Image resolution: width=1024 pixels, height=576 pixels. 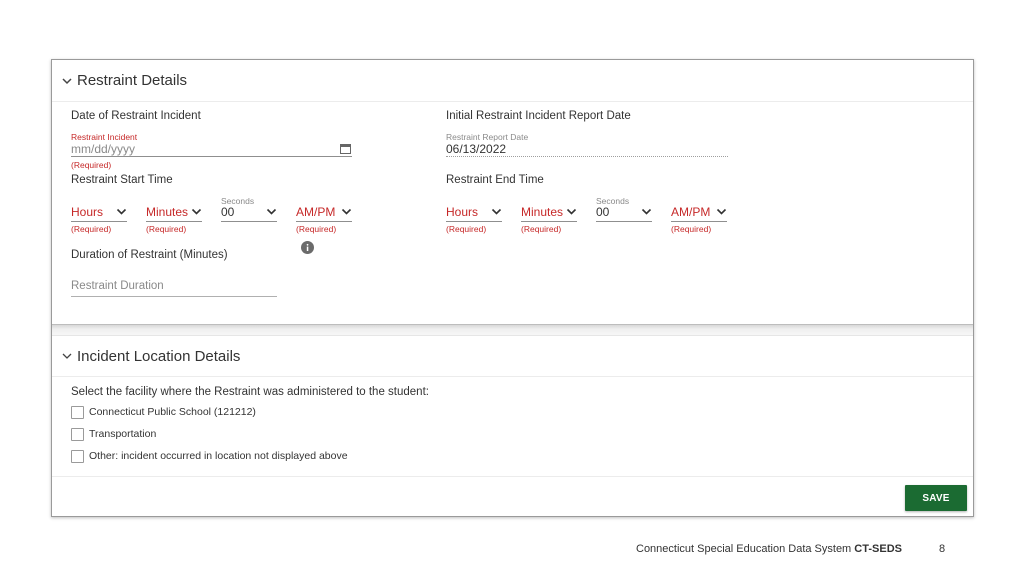 I want to click on end-time-heading: Restraint End Time, so click(x=495, y=180).